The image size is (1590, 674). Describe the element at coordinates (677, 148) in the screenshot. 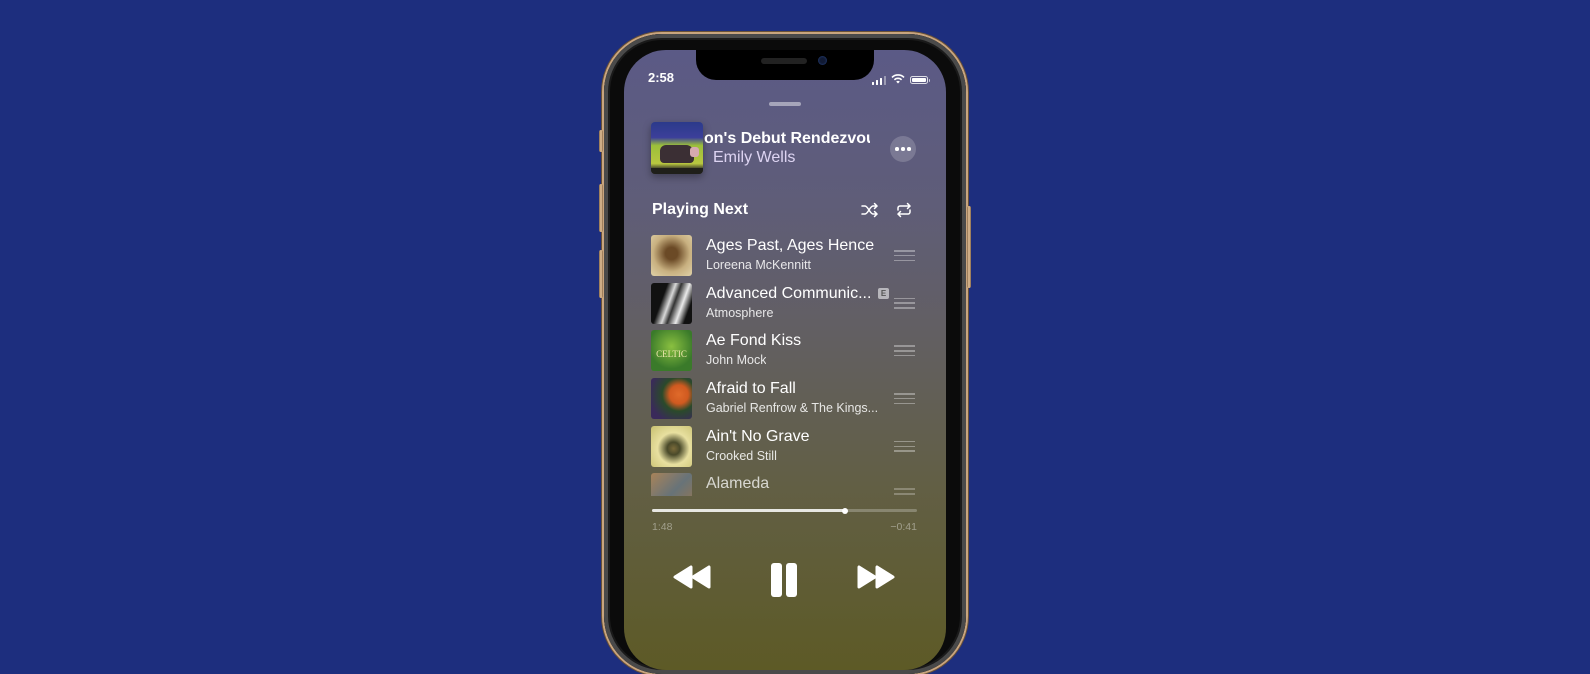

I see `now-playing-artwork` at that location.